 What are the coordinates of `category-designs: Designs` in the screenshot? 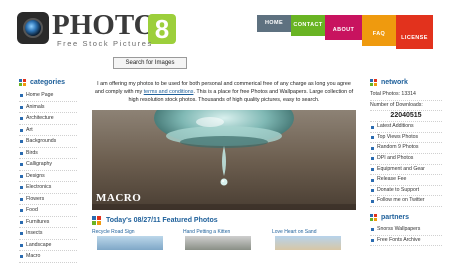 It's located at (48, 176).